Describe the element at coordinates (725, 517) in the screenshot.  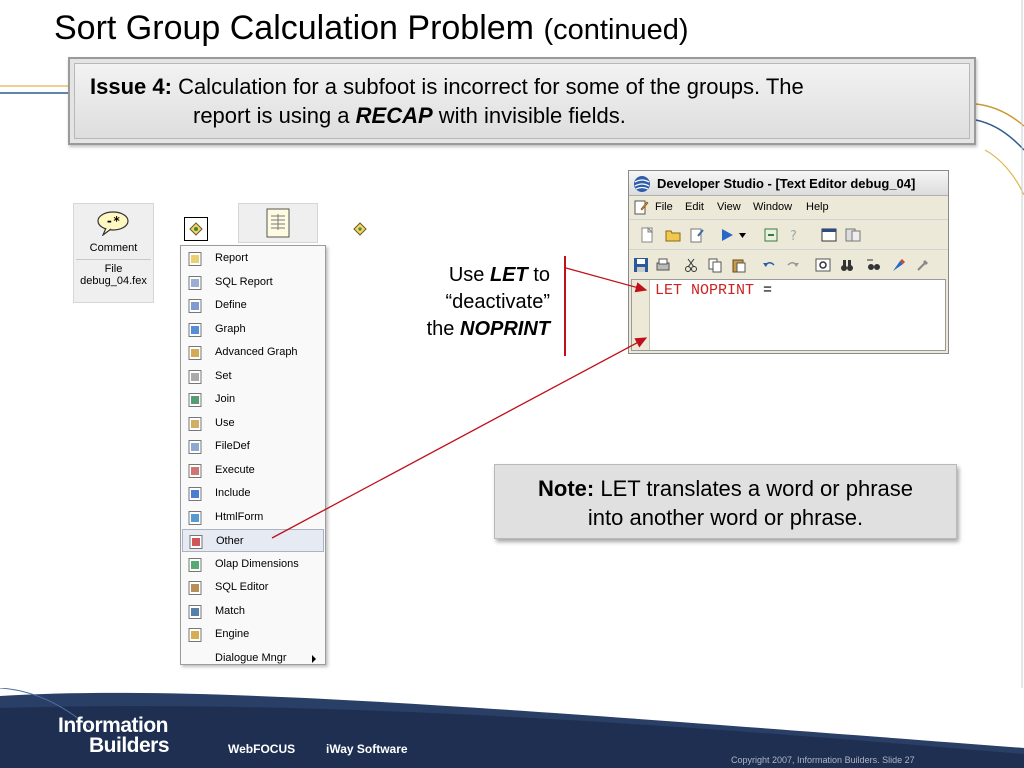
I see `note-line-2: into another word or phrase.` at that location.